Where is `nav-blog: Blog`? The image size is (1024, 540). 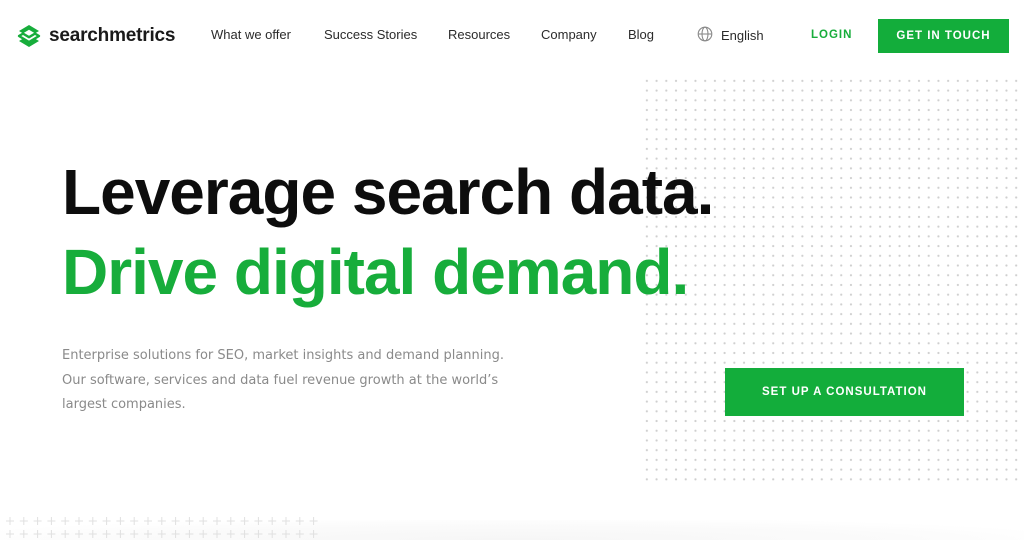 nav-blog: Blog is located at coordinates (641, 34).